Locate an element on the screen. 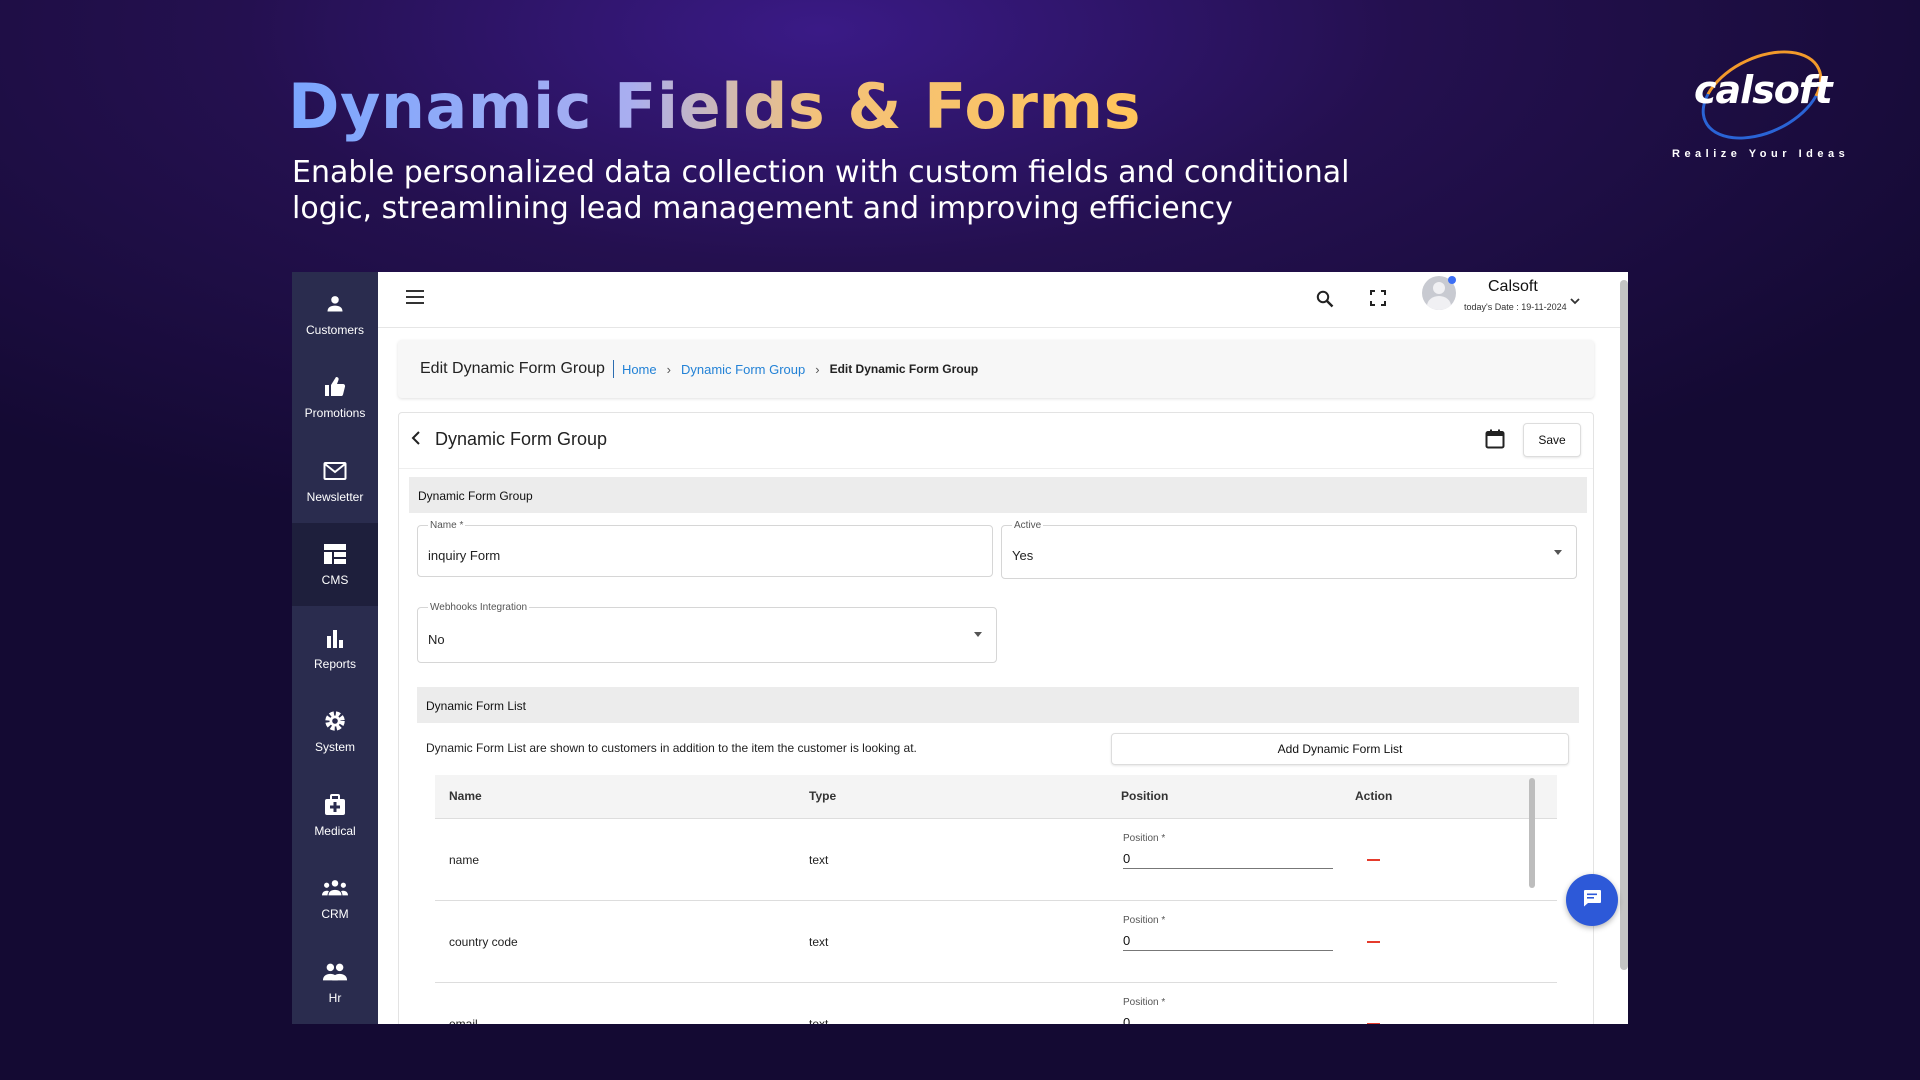  dashboard-icon is located at coordinates (335, 554).